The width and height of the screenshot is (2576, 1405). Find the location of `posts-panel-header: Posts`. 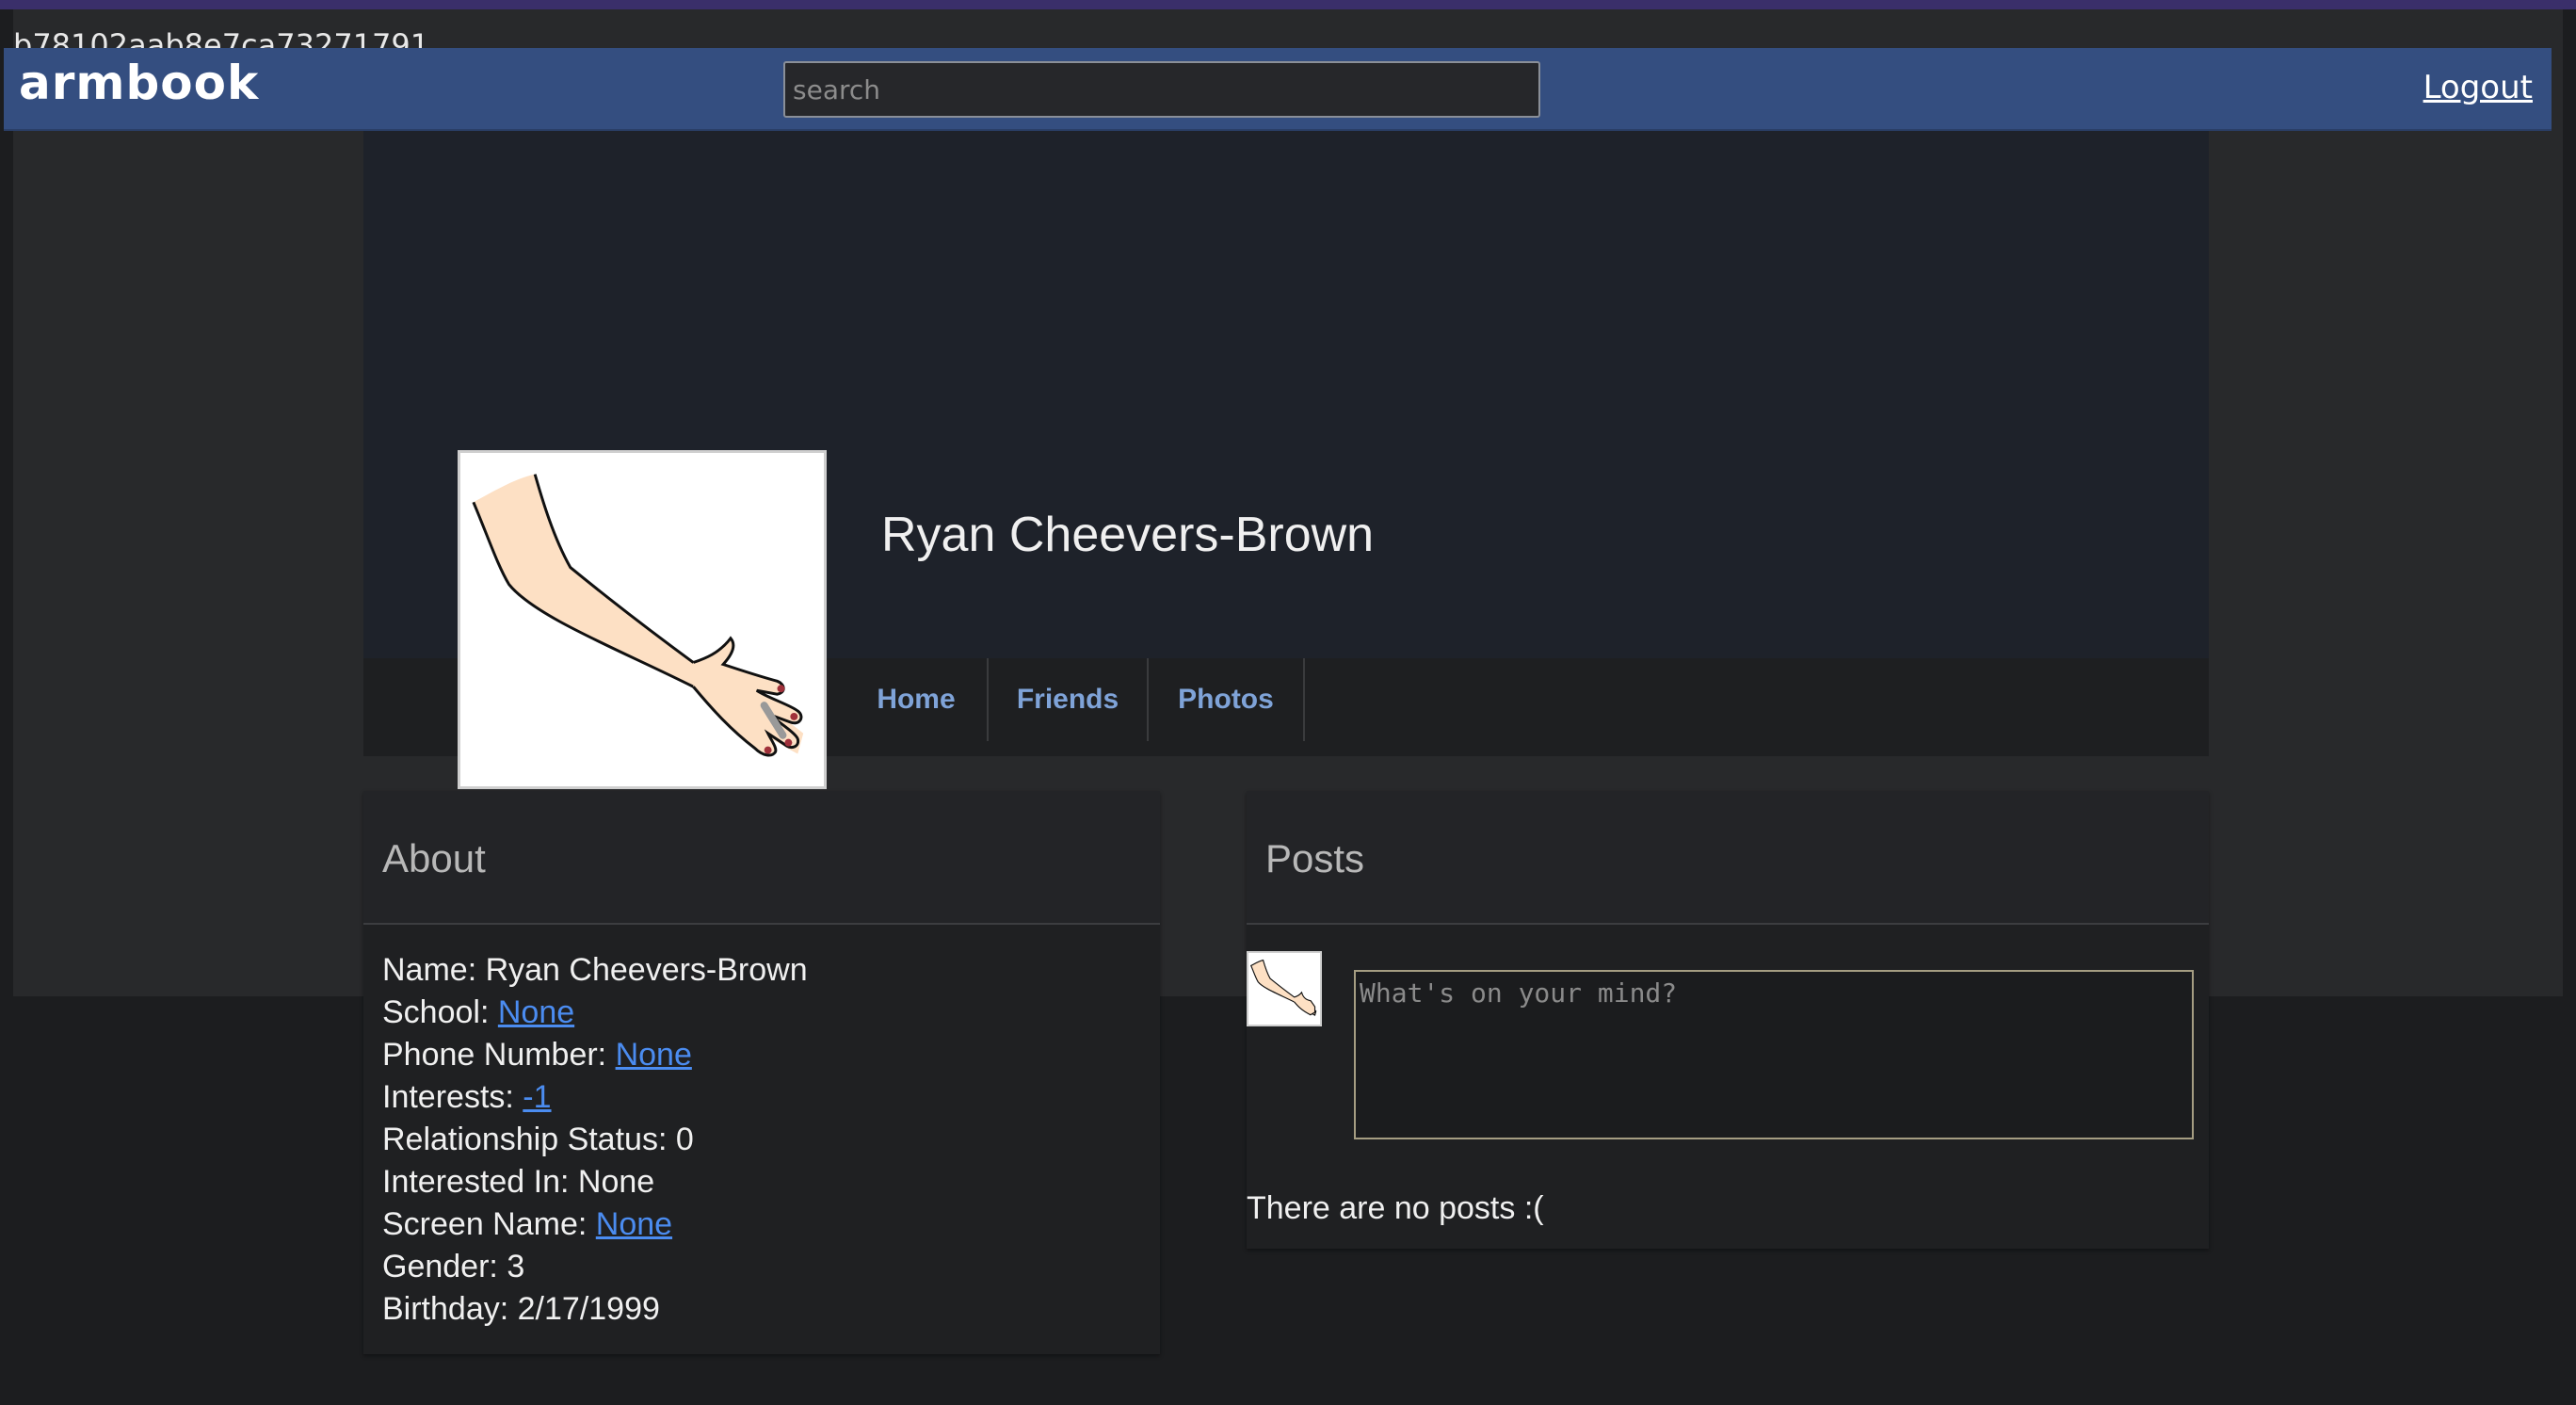

posts-panel-header: Posts is located at coordinates (1728, 858).